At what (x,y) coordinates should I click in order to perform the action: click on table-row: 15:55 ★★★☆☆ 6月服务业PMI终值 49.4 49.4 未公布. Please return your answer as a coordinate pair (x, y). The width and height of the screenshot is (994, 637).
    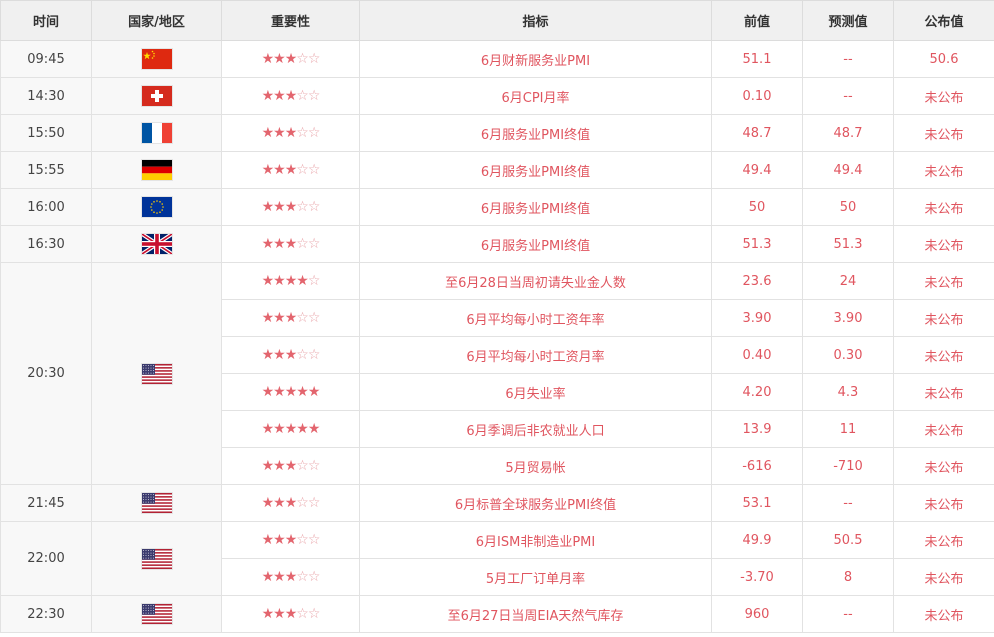
    Looking at the image, I should click on (497, 170).